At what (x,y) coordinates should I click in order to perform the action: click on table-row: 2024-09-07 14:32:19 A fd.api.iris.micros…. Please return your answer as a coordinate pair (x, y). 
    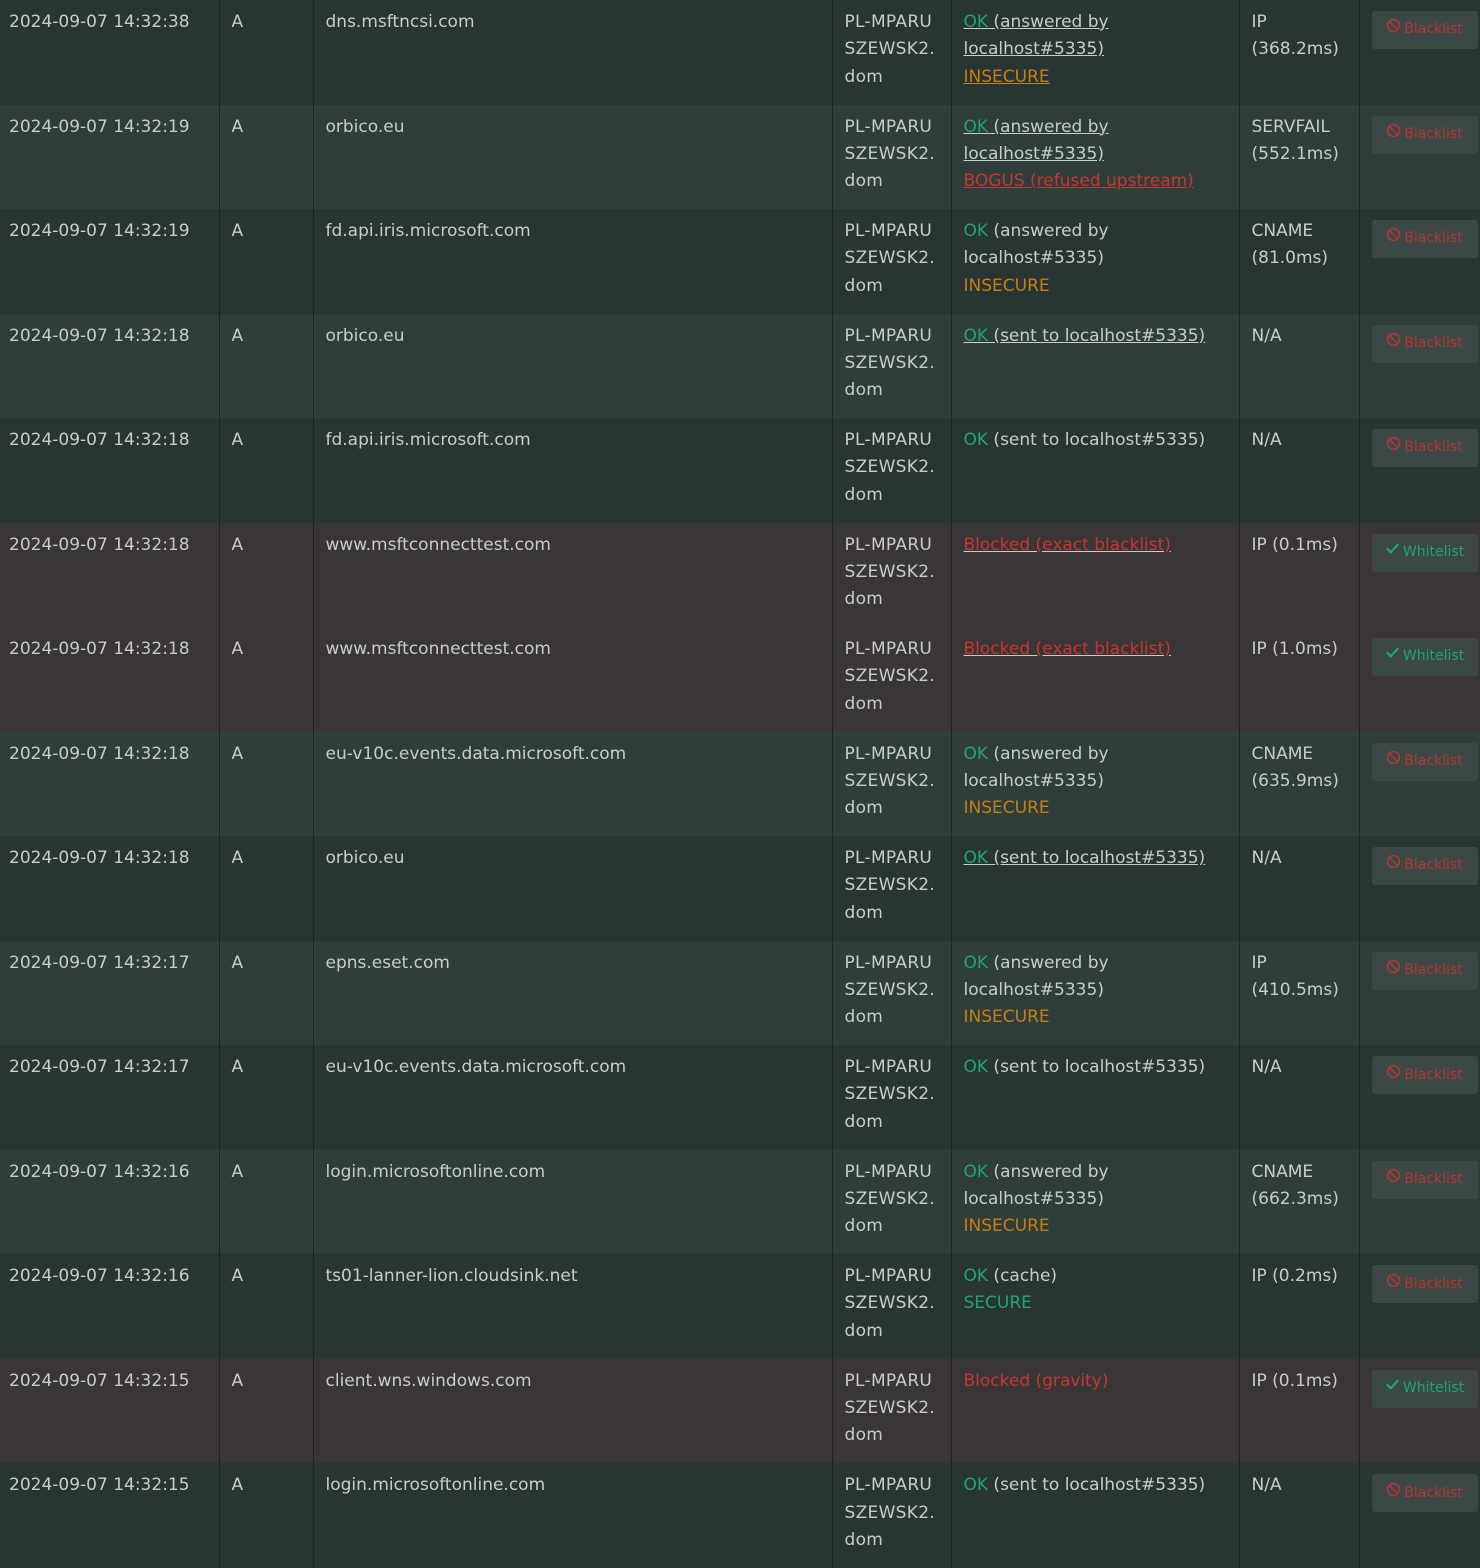
    Looking at the image, I should click on (740, 261).